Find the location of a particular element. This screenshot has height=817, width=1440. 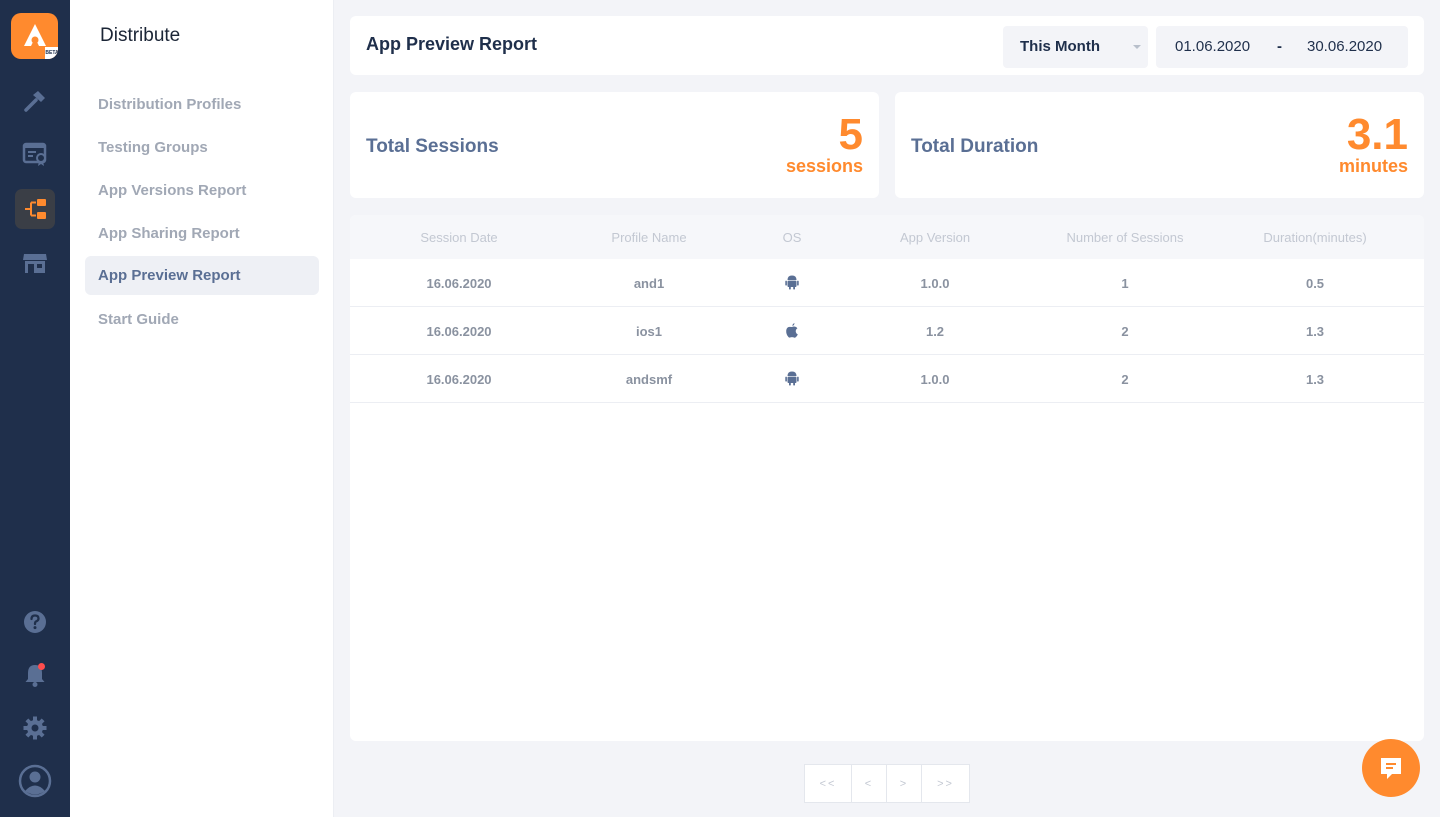

total-duration-value: 3.1 is located at coordinates (1377, 134).